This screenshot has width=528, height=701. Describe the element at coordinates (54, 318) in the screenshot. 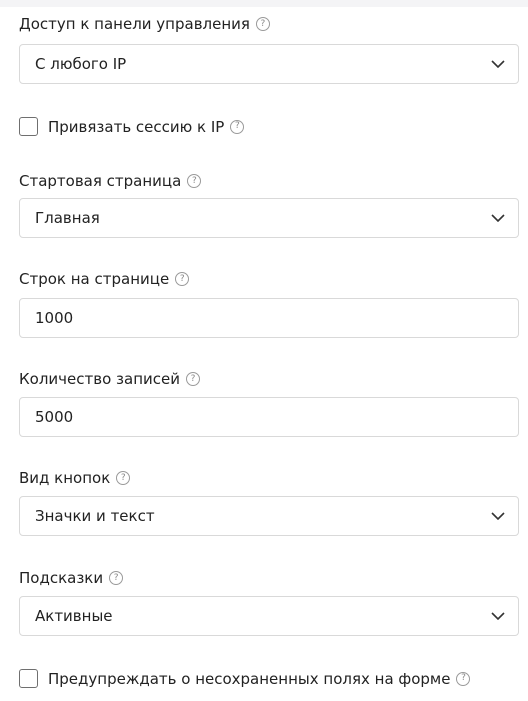

I see `rows-per-page-input-value: 1000` at that location.